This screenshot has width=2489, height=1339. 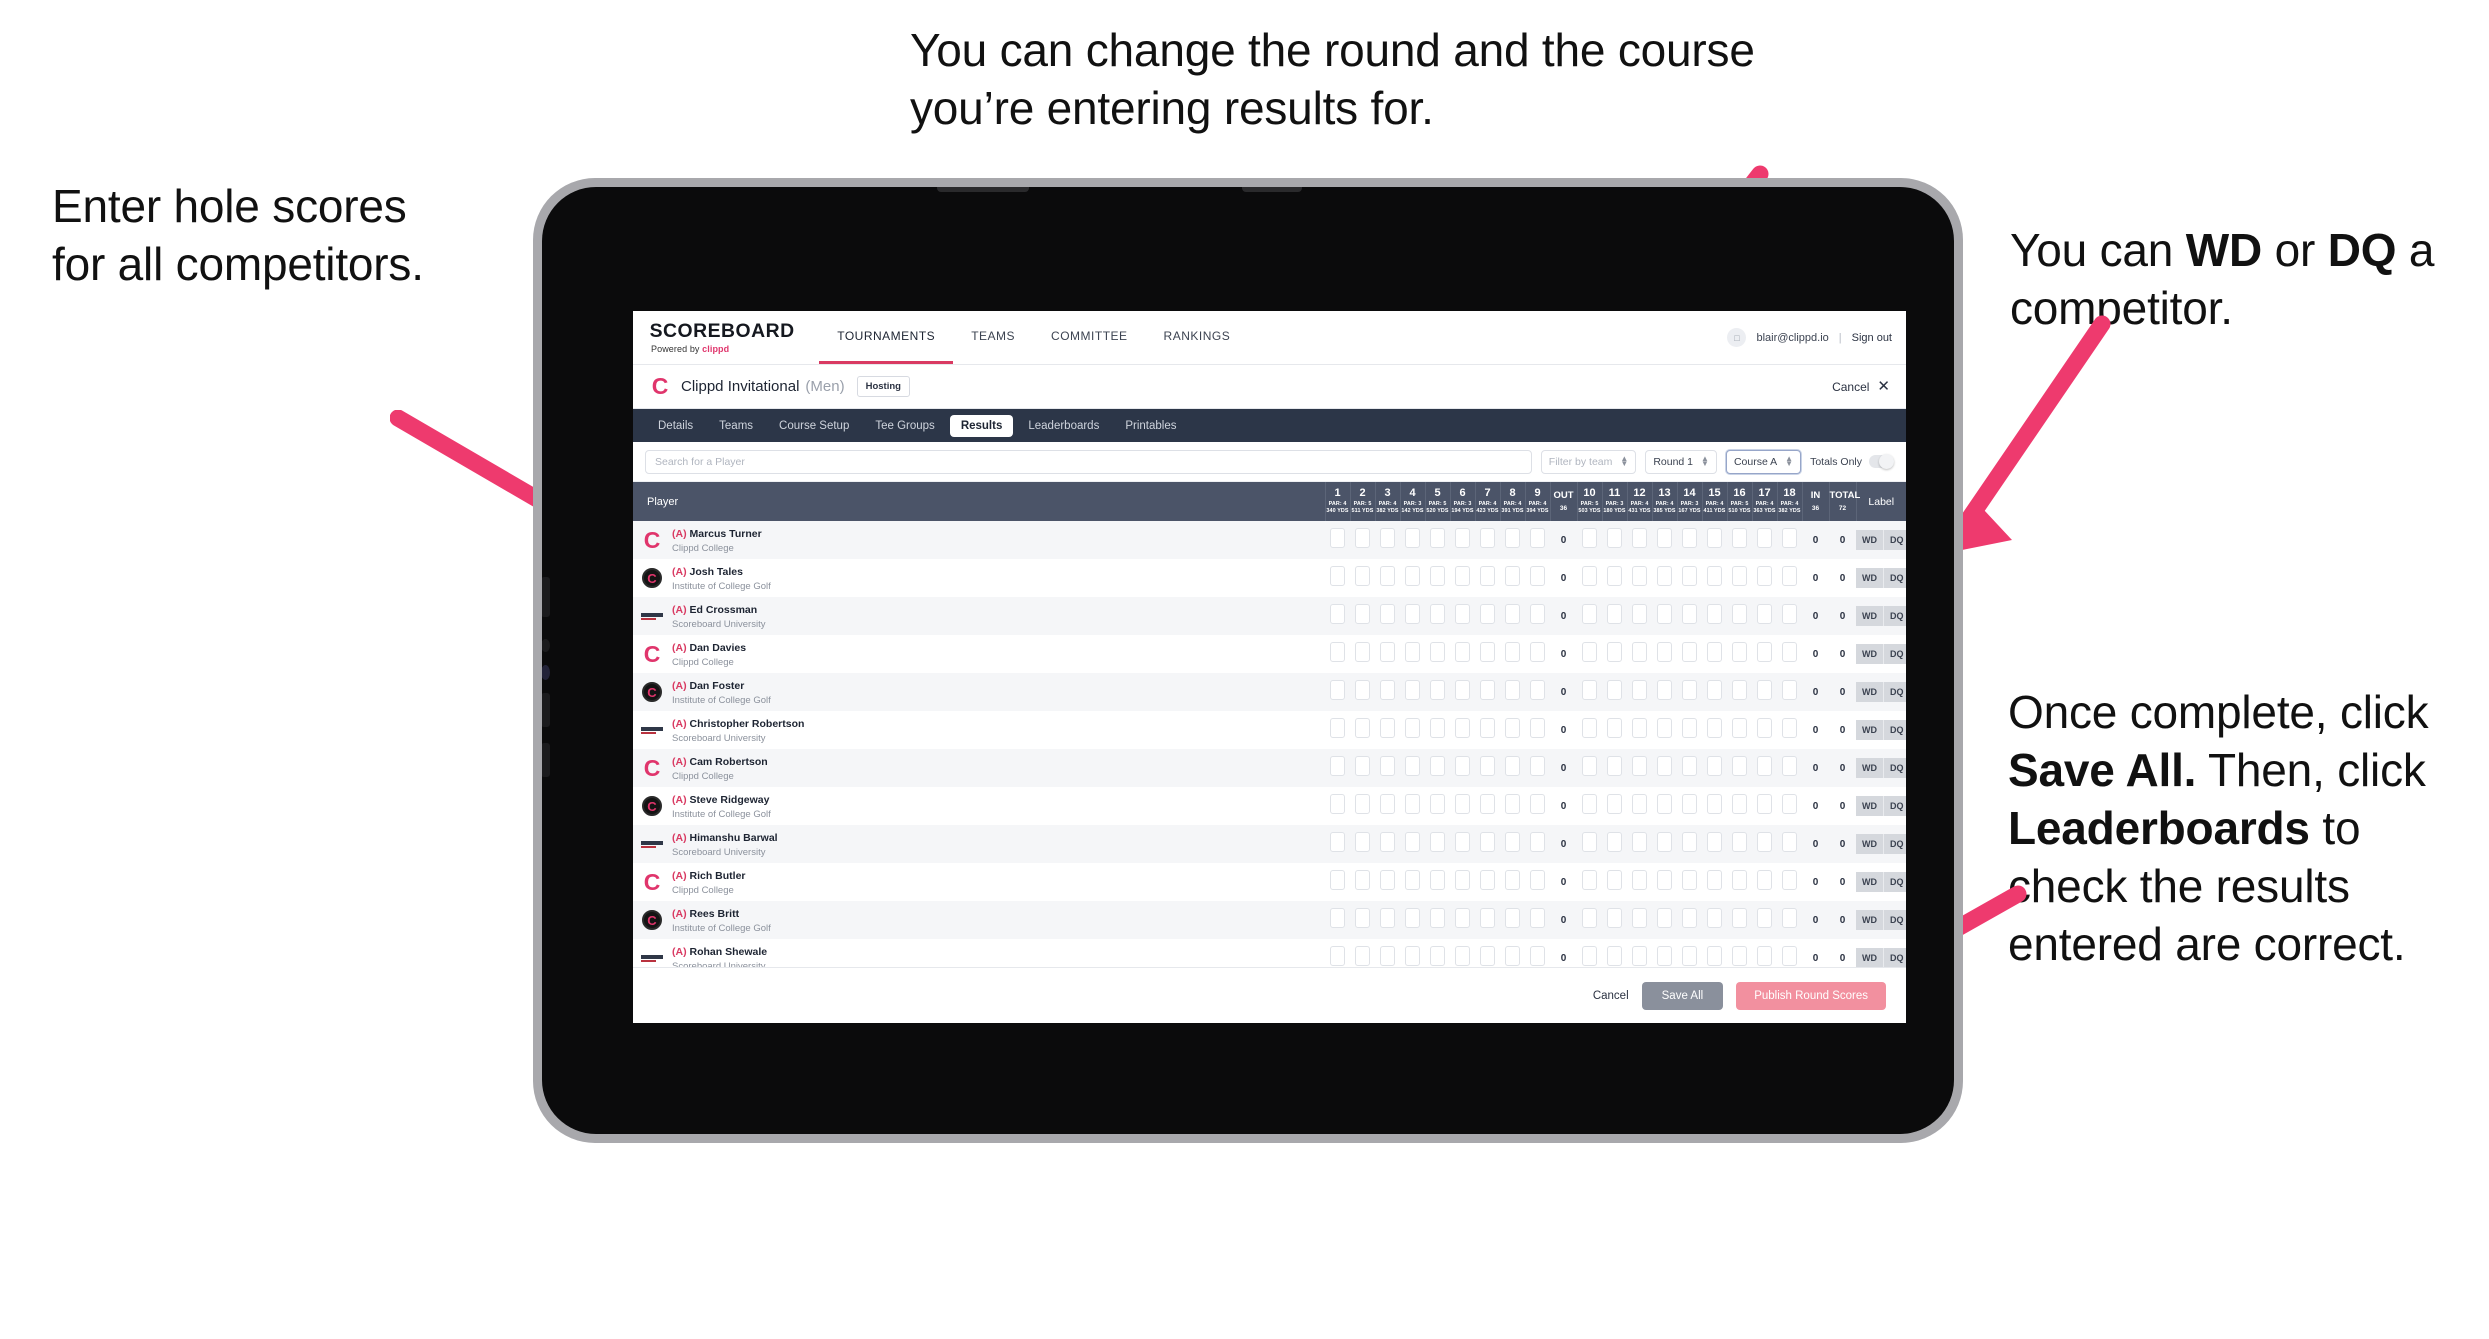 I want to click on scoreboard-logo: SCOREBOARD Powered by clippd, so click(x=734, y=337).